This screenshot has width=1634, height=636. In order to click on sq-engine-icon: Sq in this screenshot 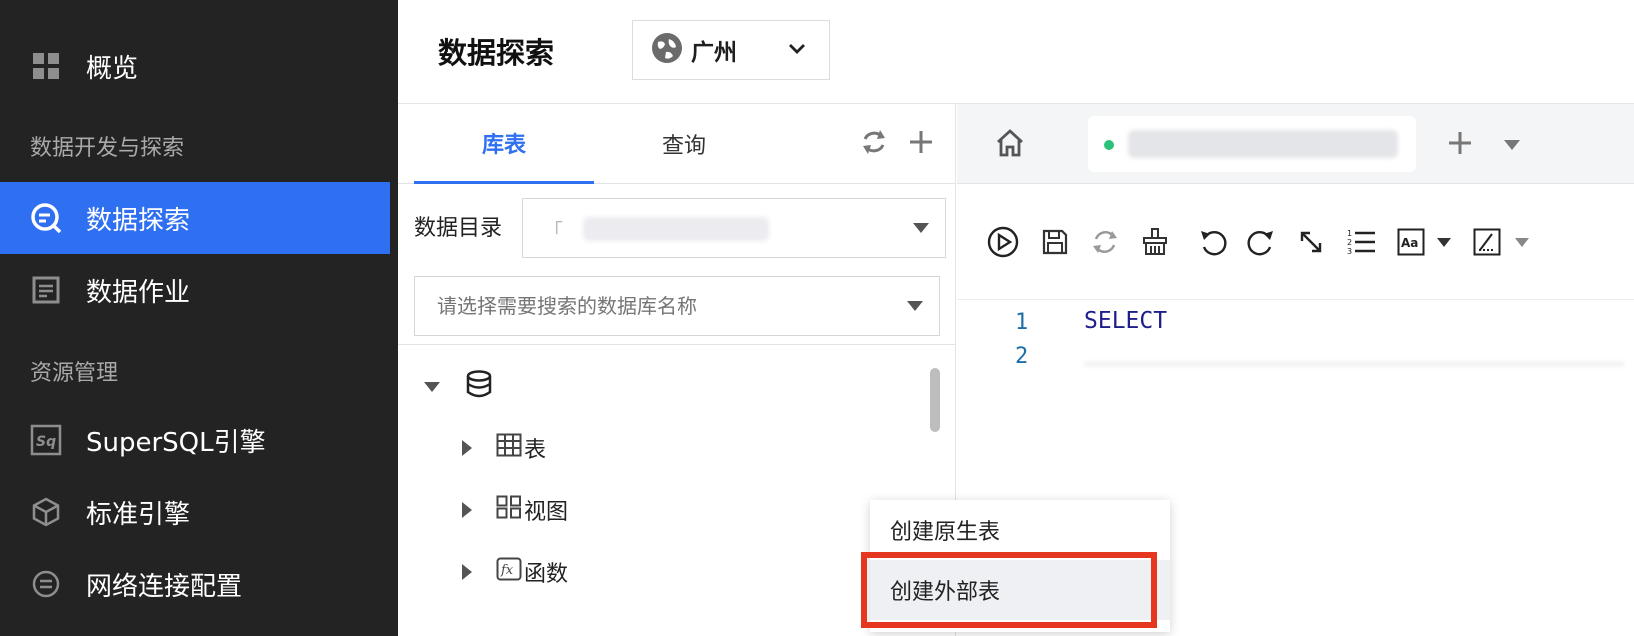, I will do `click(46, 440)`.